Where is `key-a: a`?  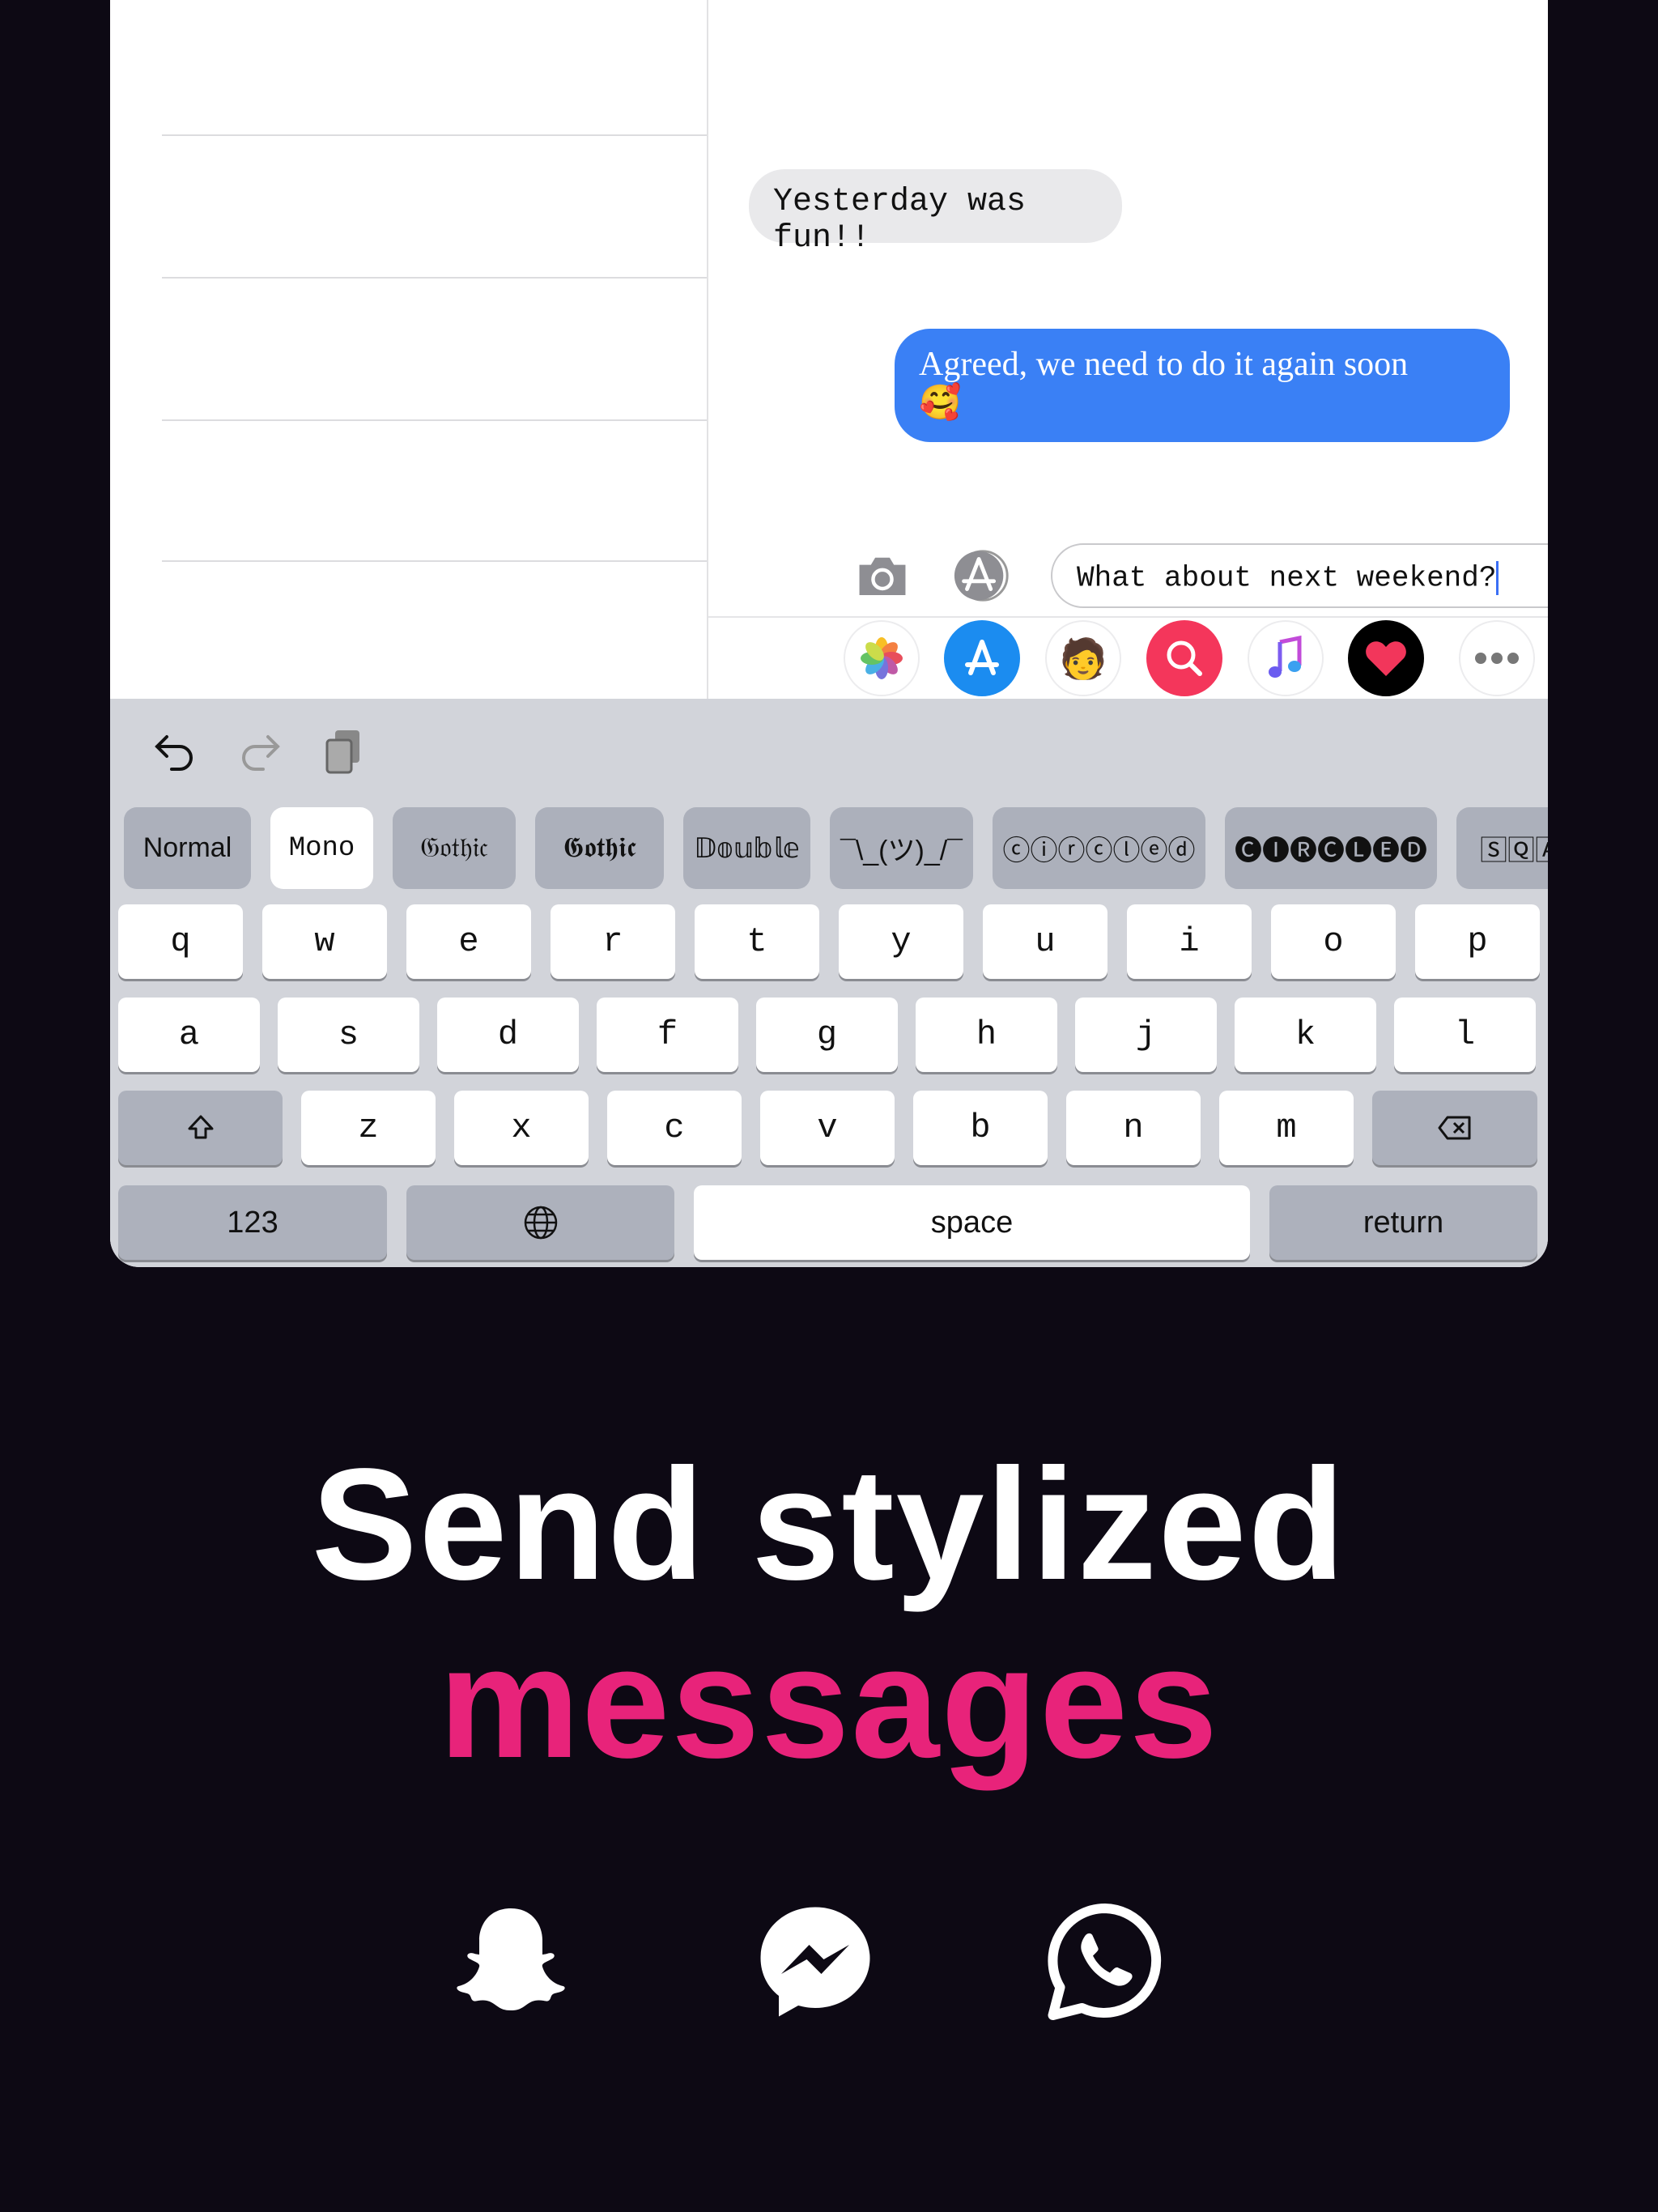 key-a: a is located at coordinates (189, 1035).